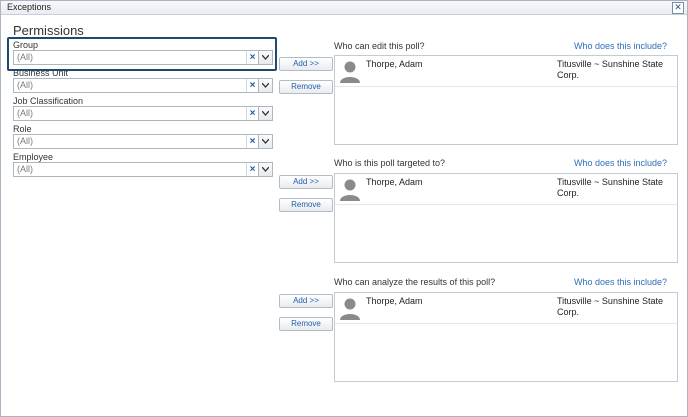 This screenshot has height=417, width=688. What do you see at coordinates (252, 85) in the screenshot?
I see `business-unit-clear-icon: ×` at bounding box center [252, 85].